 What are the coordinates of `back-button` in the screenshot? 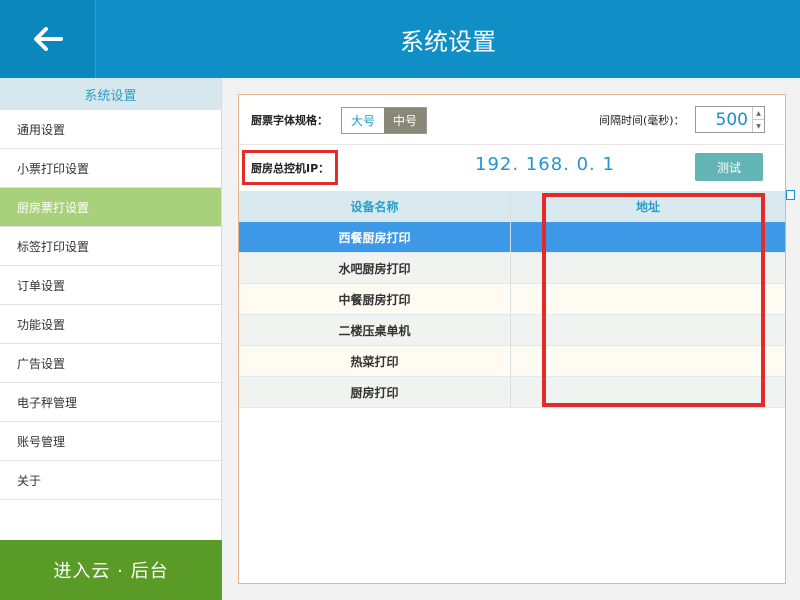 It's located at (48, 39).